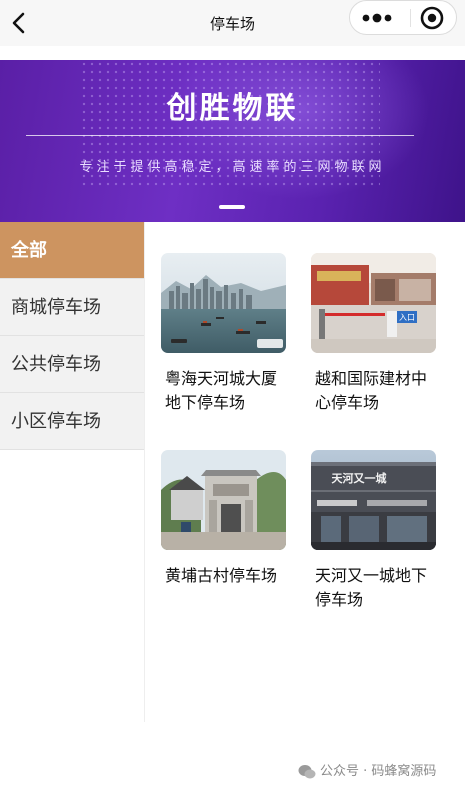 Image resolution: width=465 pixels, height=789 pixels. Describe the element at coordinates (371, 587) in the screenshot. I see `parking-lot-name: 天河又一城地下停车场` at that location.